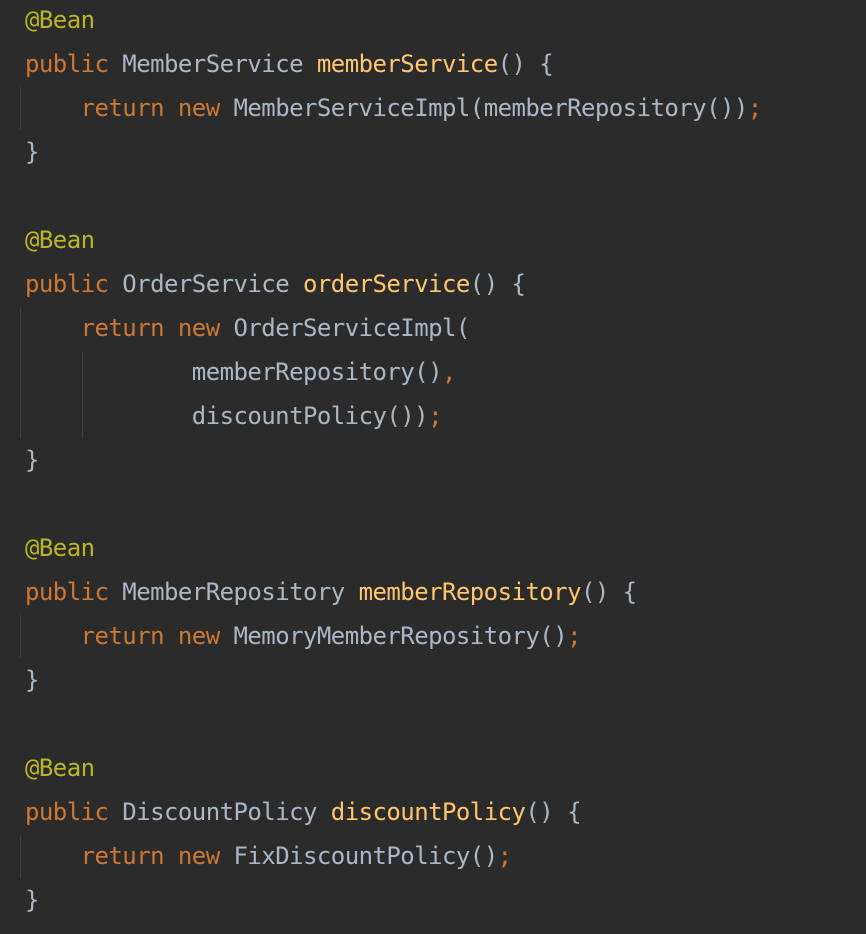 This screenshot has width=866, height=934. I want to click on code-token-plain: MemoryMemberRepository(), so click(393, 636).